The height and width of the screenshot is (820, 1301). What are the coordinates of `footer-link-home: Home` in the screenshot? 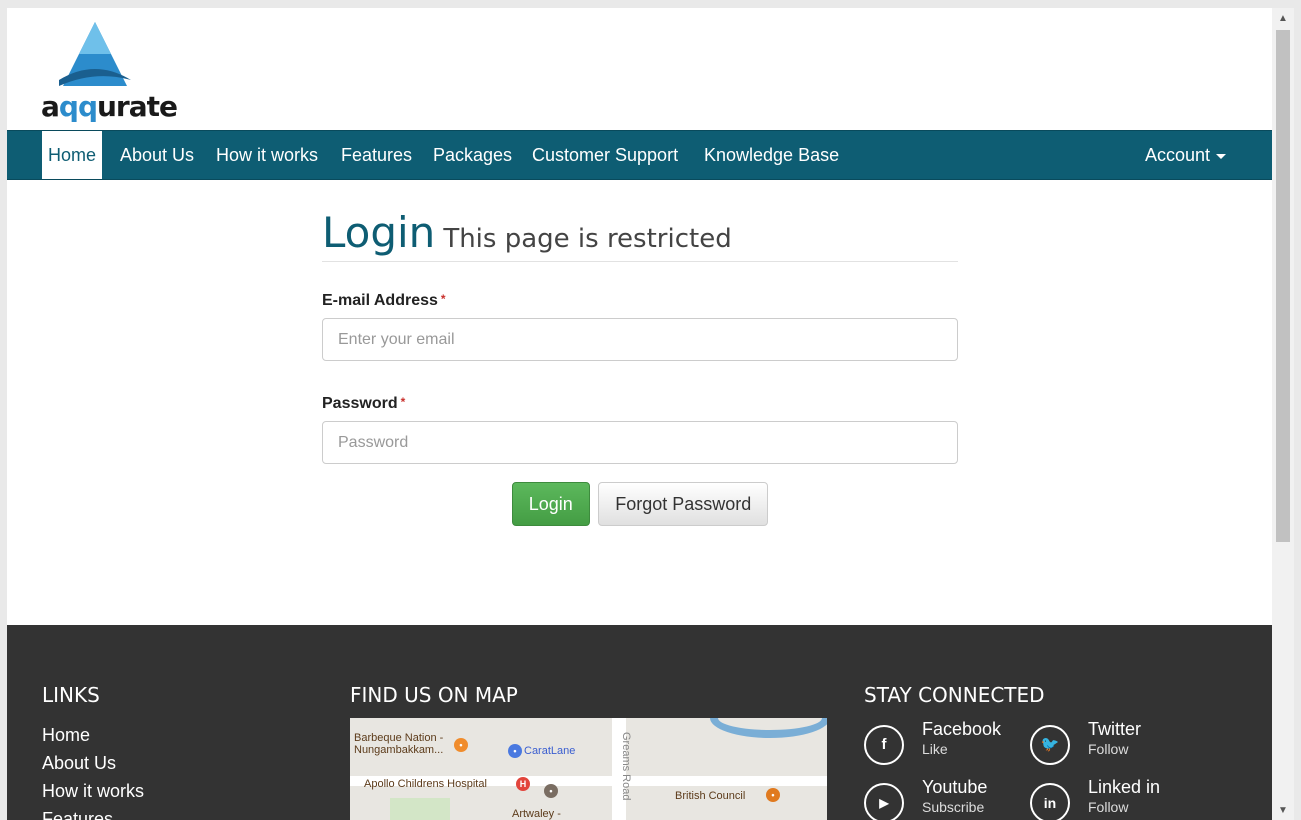 It's located at (93, 735).